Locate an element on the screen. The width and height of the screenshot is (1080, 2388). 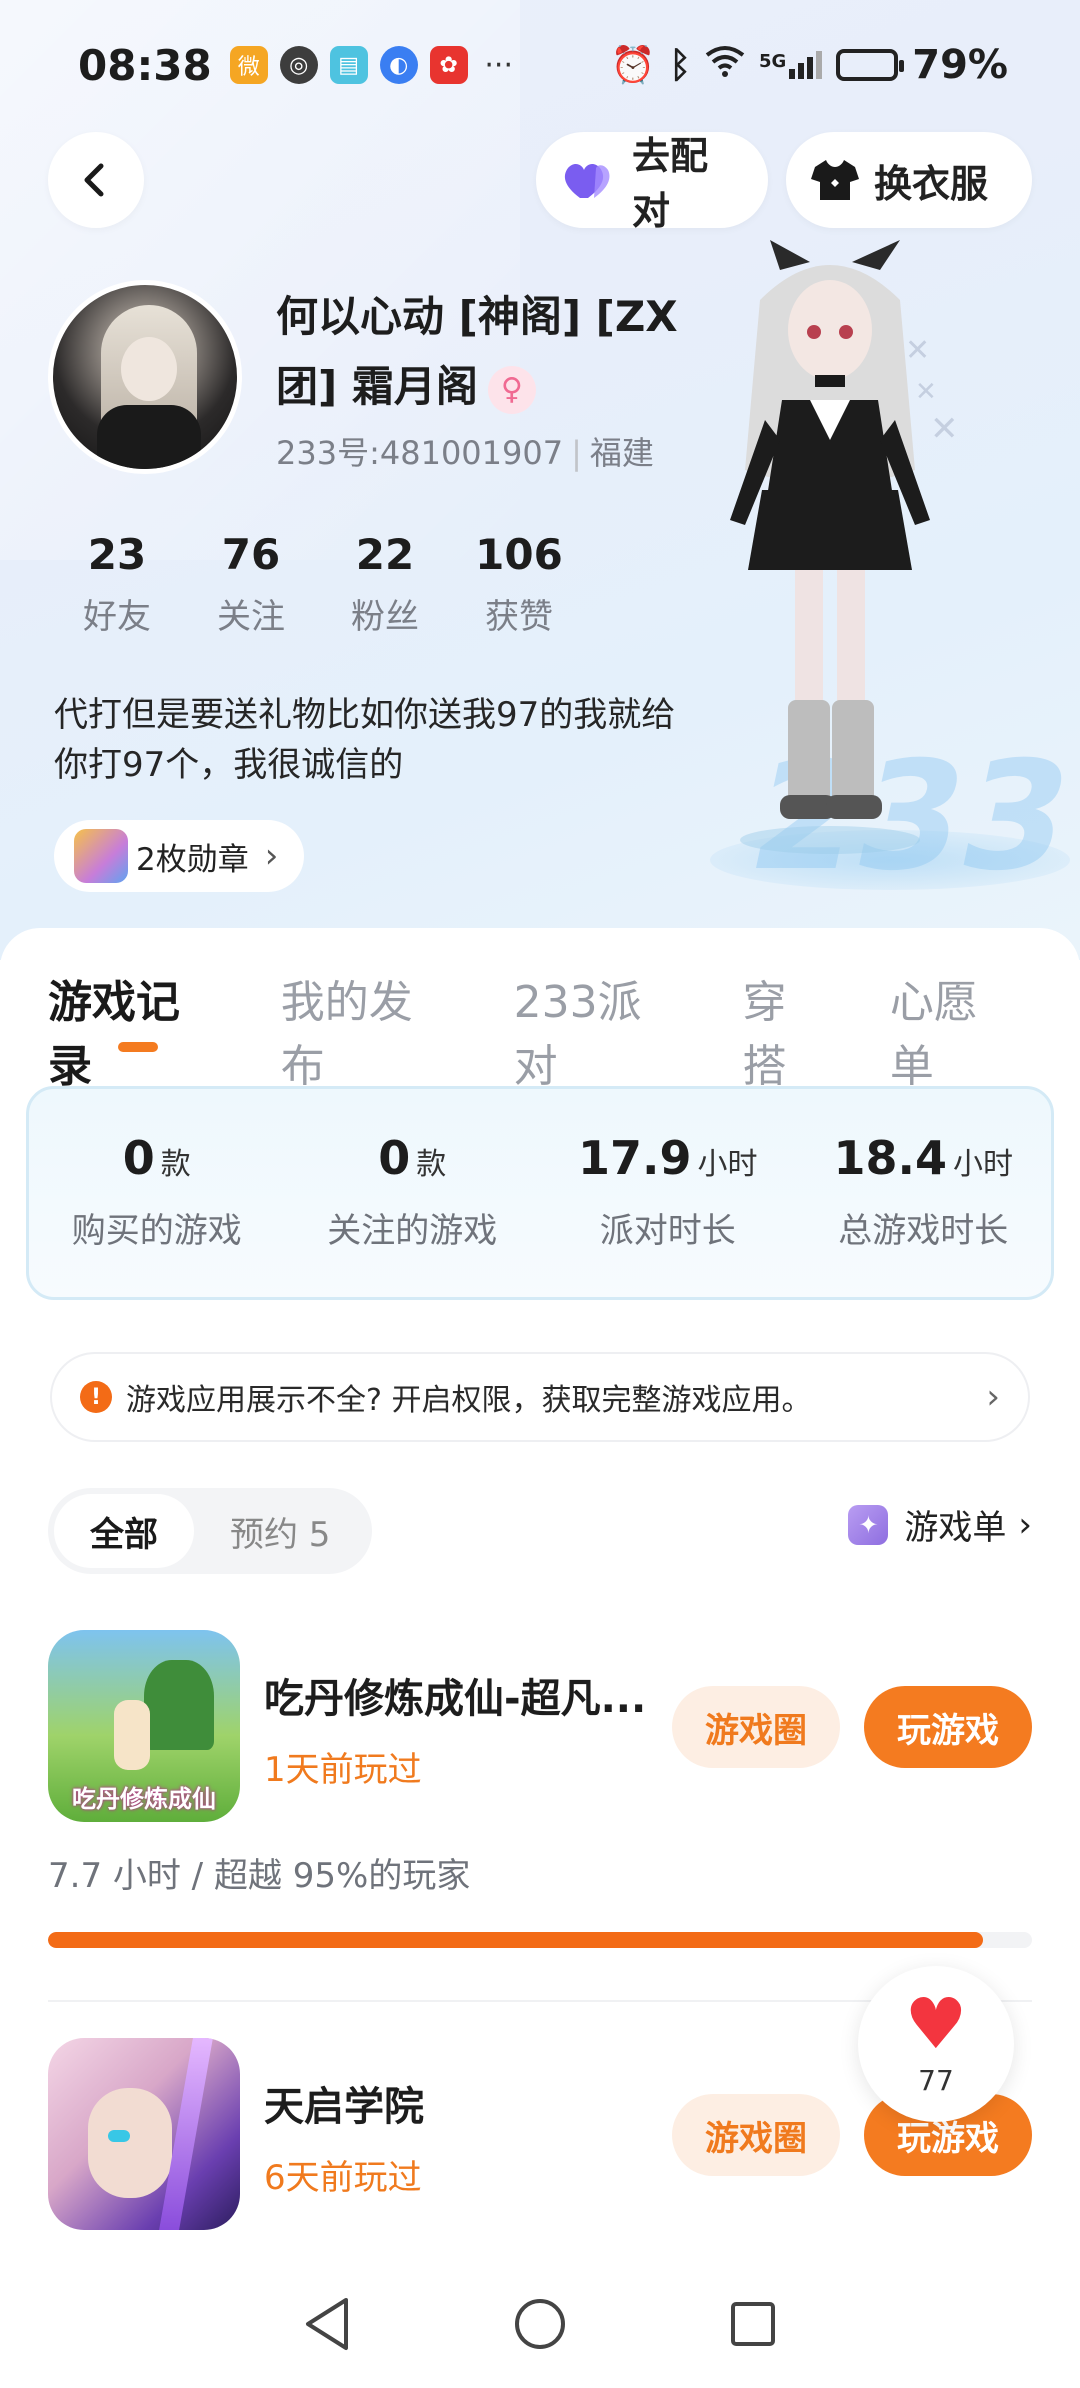
summary-label: 派对时长 is located at coordinates (667, 1231).